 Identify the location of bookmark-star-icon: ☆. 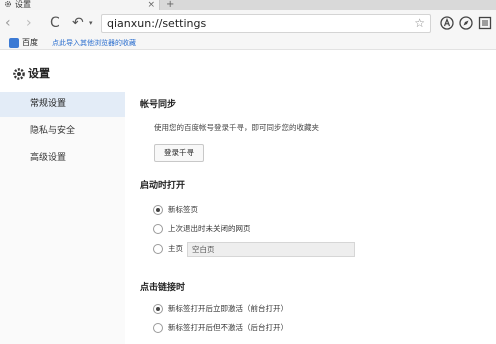
(419, 23).